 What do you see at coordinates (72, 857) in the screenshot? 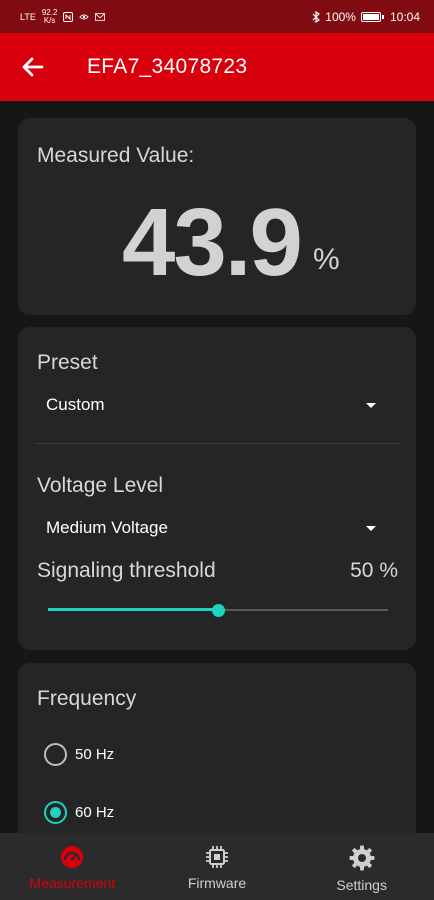
I see `gauge-icon` at bounding box center [72, 857].